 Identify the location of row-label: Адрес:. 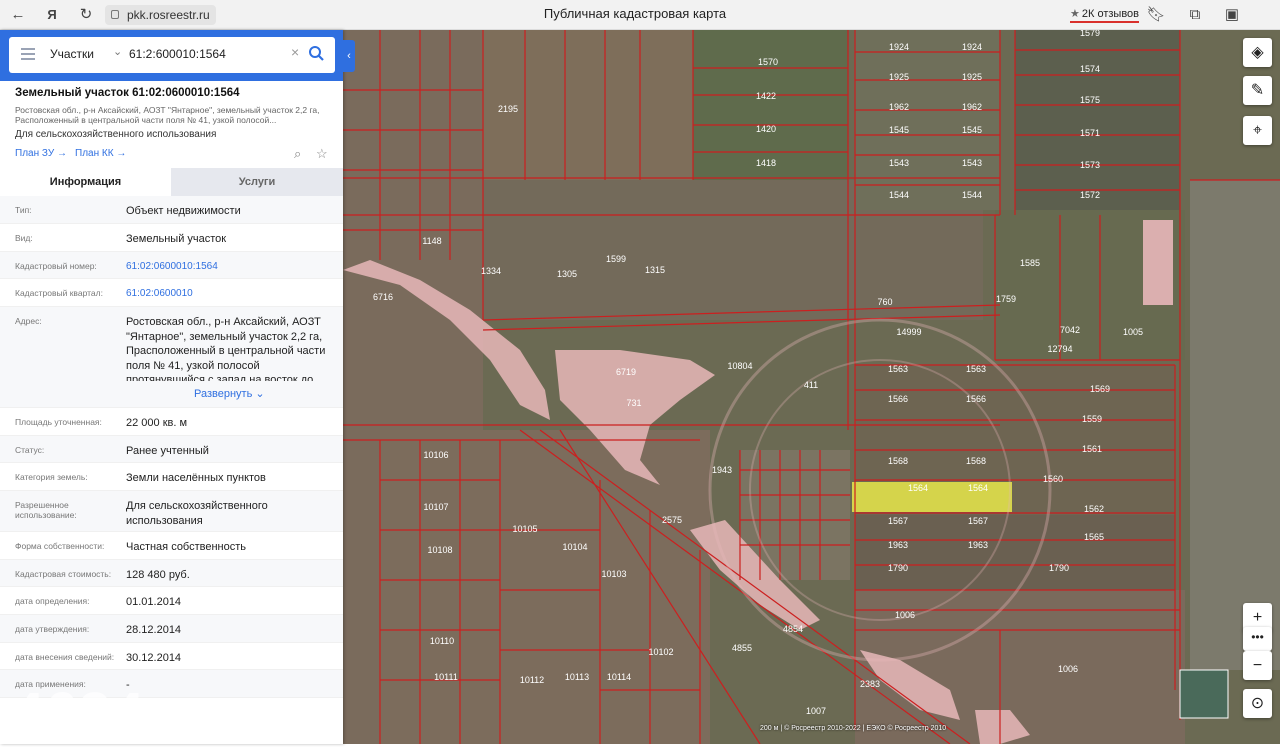
(28, 321).